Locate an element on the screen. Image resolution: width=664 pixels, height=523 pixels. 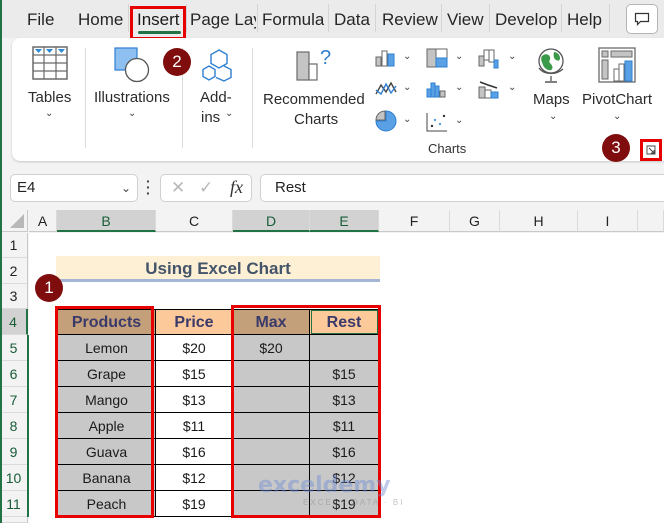
tab-data: Data is located at coordinates (352, 20).